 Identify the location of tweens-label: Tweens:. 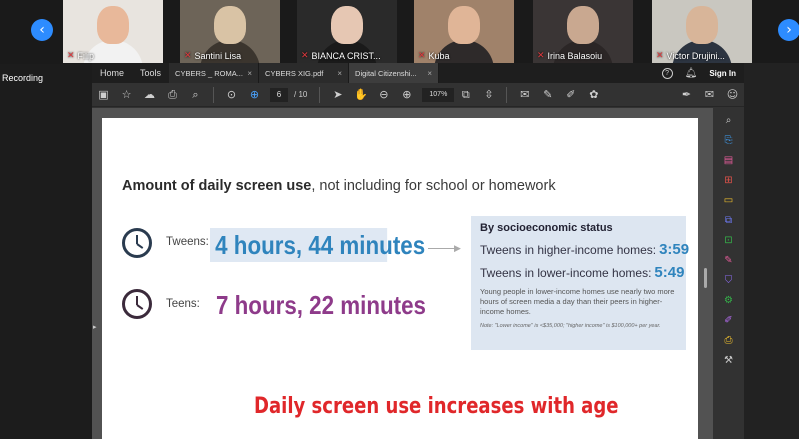
(187, 242).